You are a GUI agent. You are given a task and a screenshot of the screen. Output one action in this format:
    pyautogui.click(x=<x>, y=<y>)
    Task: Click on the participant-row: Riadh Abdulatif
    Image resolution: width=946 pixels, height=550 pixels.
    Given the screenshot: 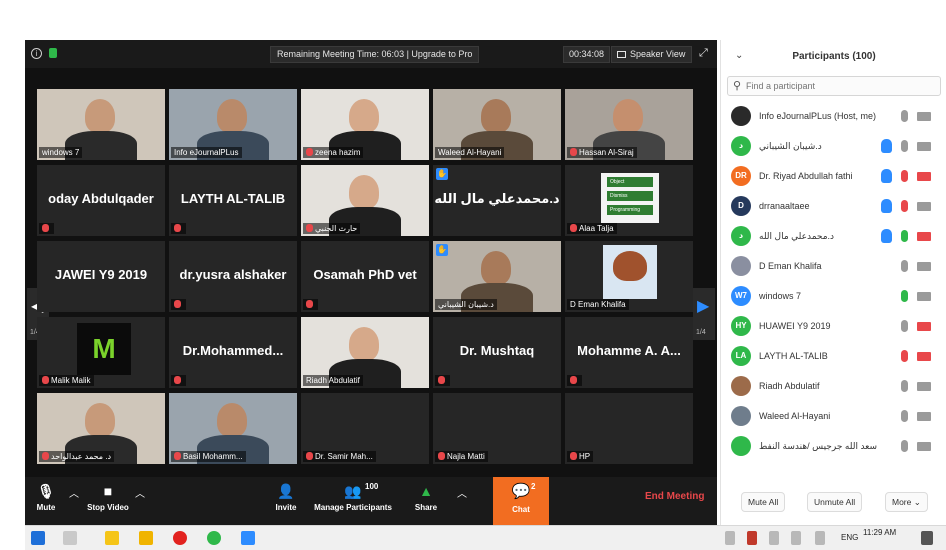 What is the action you would take?
    pyautogui.click(x=833, y=387)
    